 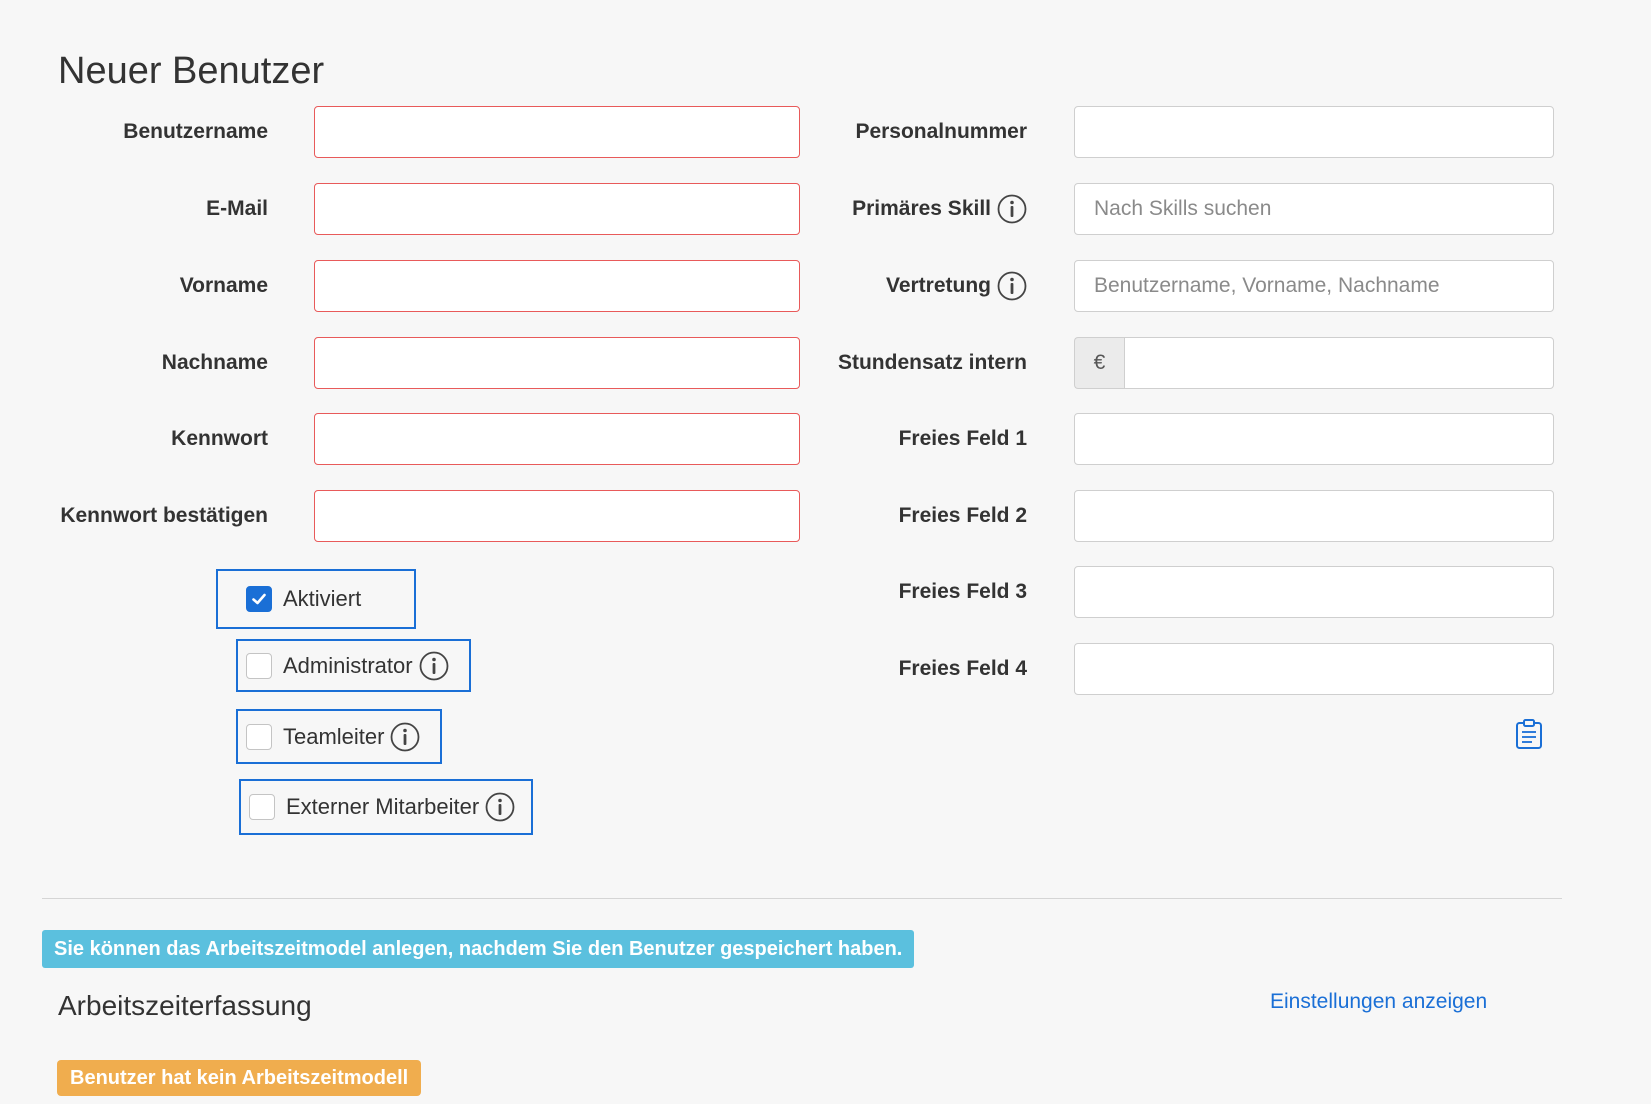 I want to click on checkbox-activated: Aktiviert, so click(x=316, y=599).